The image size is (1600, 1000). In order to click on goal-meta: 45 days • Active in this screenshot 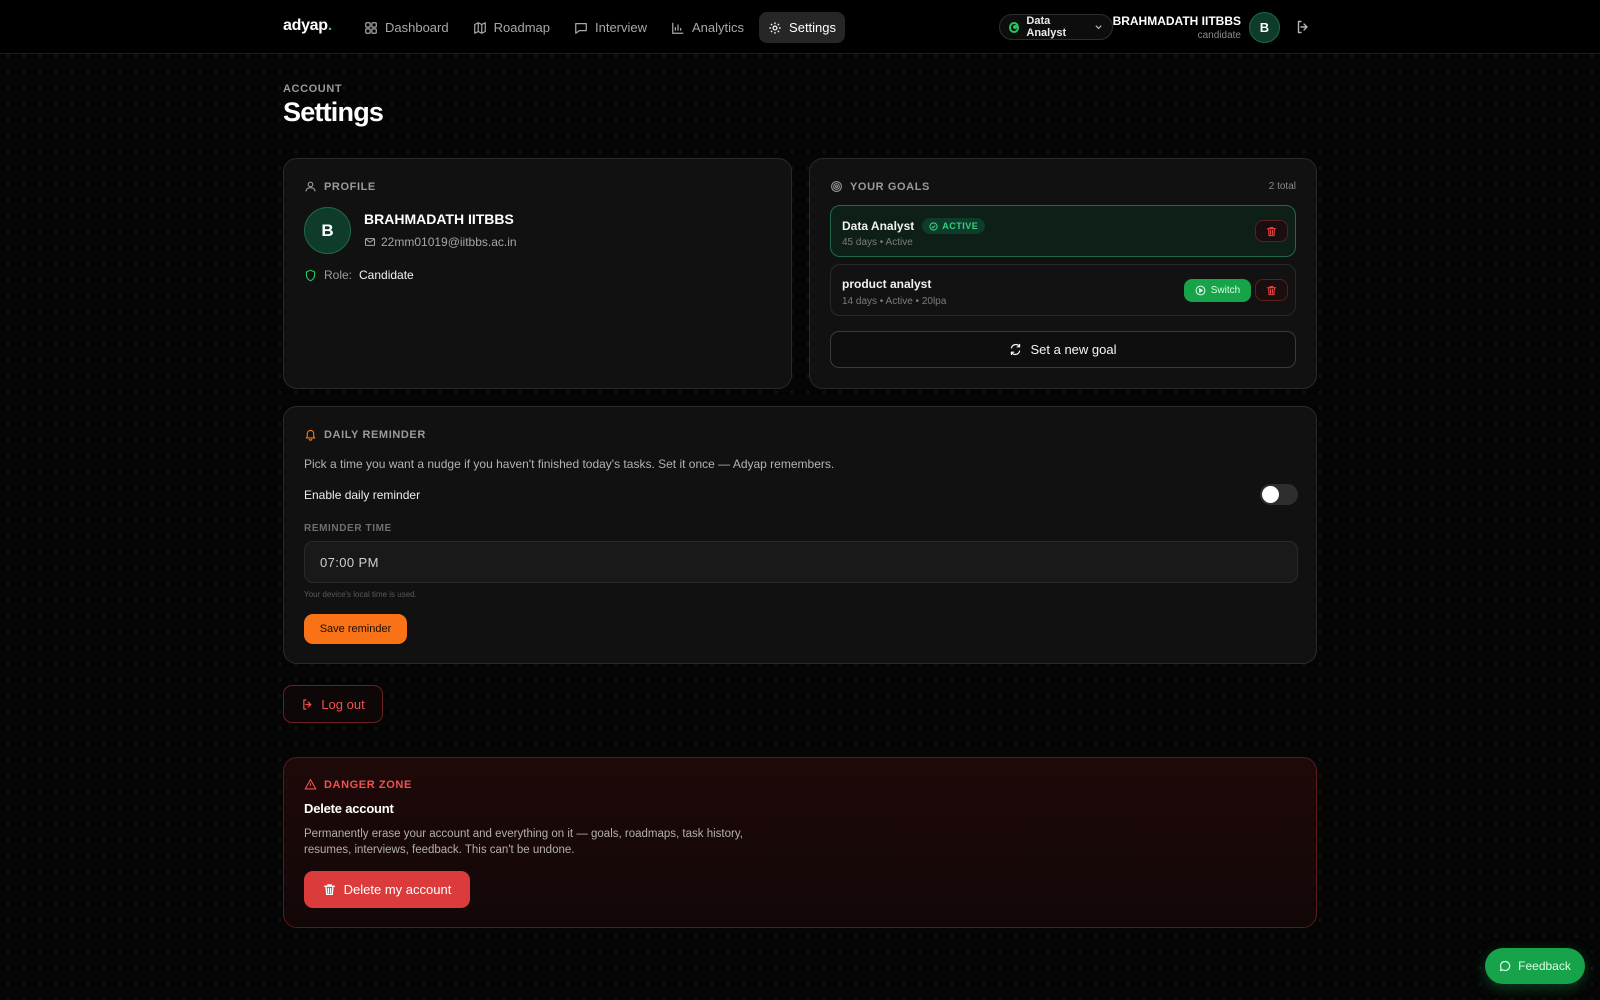, I will do `click(877, 242)`.